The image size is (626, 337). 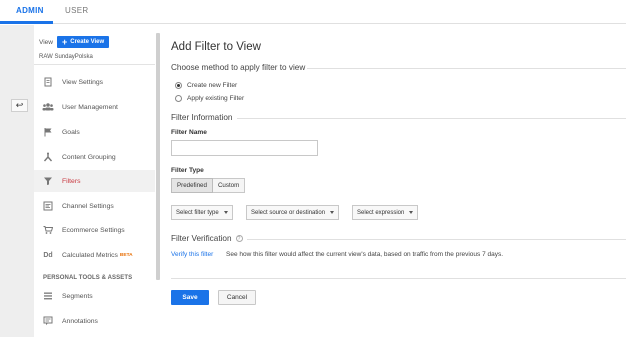 What do you see at coordinates (216, 47) in the screenshot?
I see `page-title: Add Filter to View` at bounding box center [216, 47].